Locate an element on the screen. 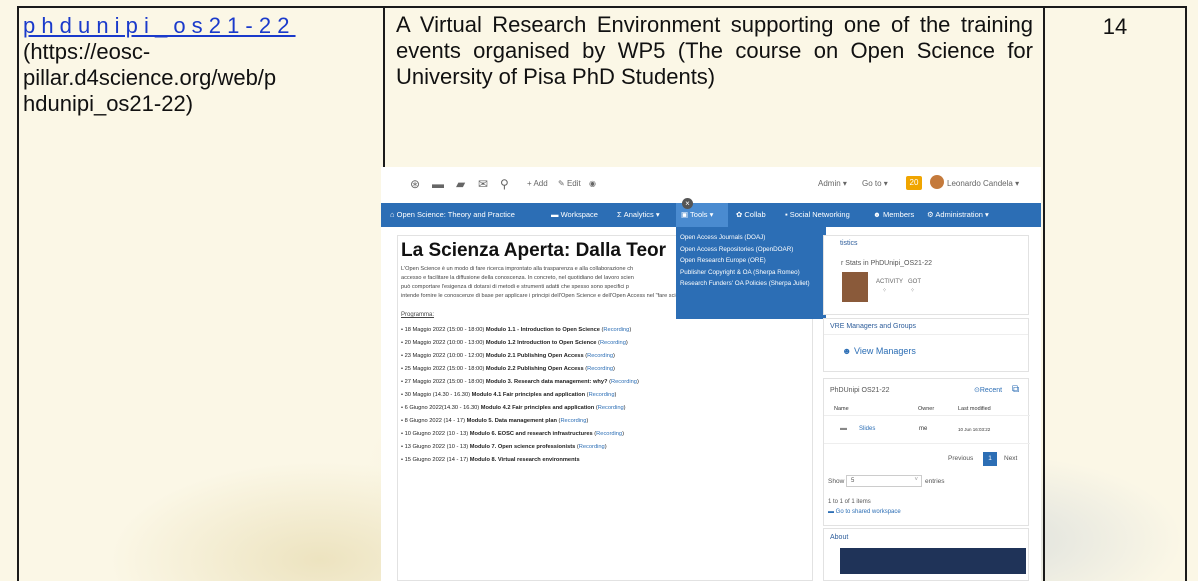 The image size is (1198, 581). programme-heading: Programma: is located at coordinates (418, 315).